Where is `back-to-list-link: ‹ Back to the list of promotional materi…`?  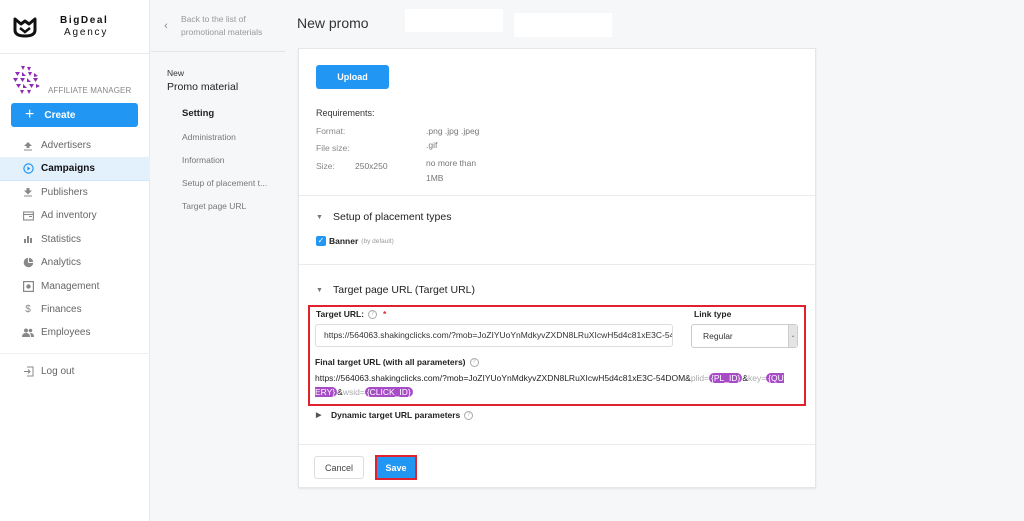 back-to-list-link: ‹ Back to the list of promotional materi… is located at coordinates (218, 26).